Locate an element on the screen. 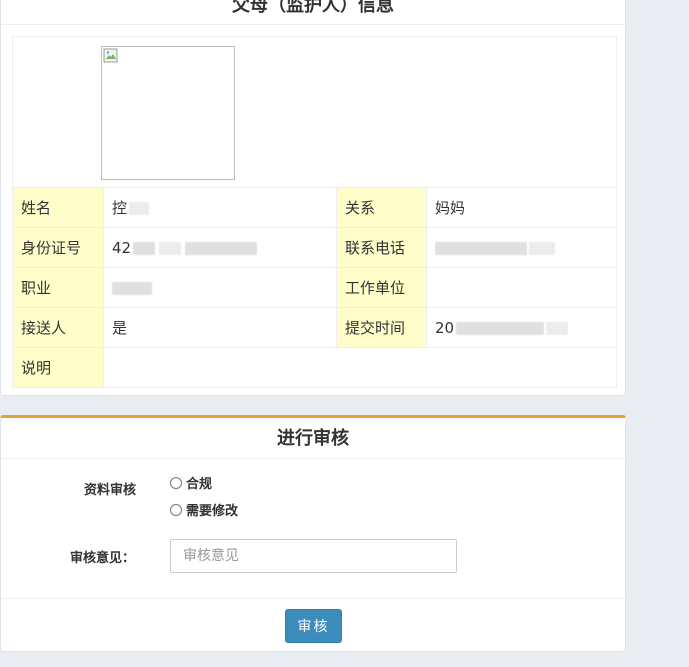  employer-value is located at coordinates (521, 287).